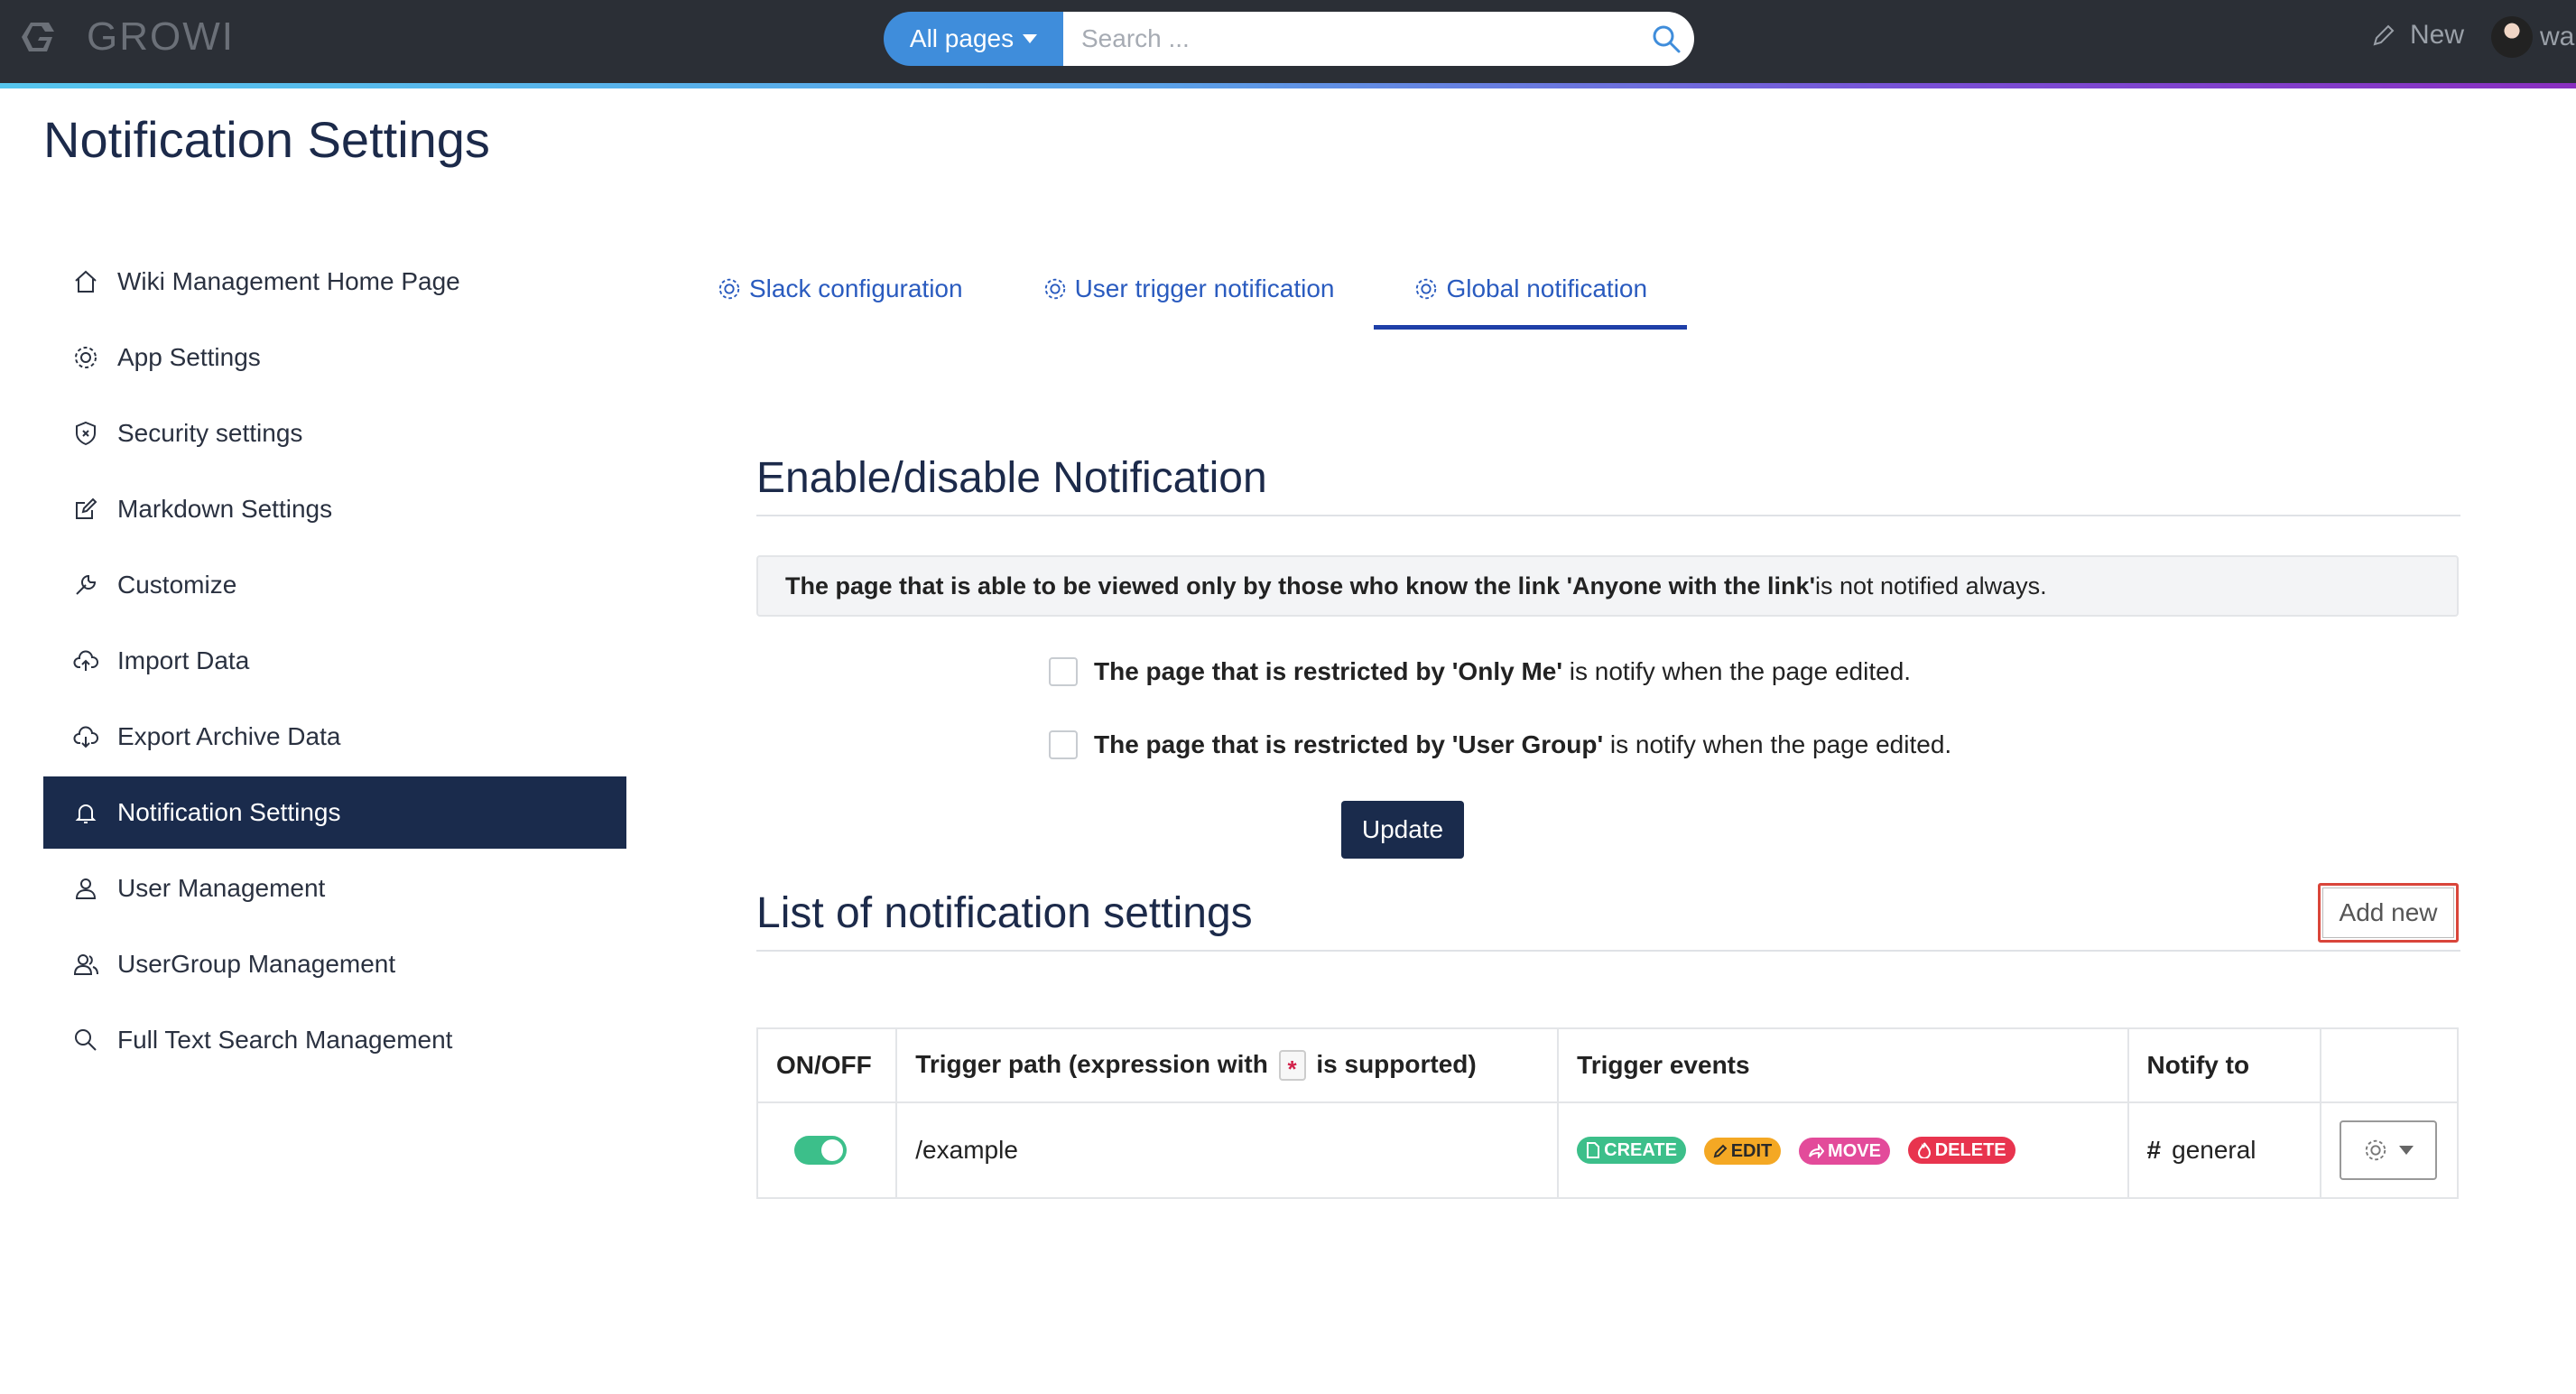 This screenshot has height=1394, width=2576. I want to click on sidebar-item-import-data: Import Data, so click(334, 661).